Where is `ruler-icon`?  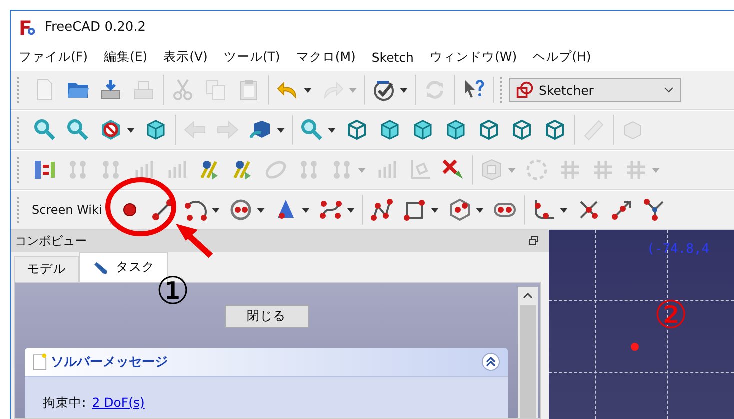 ruler-icon is located at coordinates (594, 130).